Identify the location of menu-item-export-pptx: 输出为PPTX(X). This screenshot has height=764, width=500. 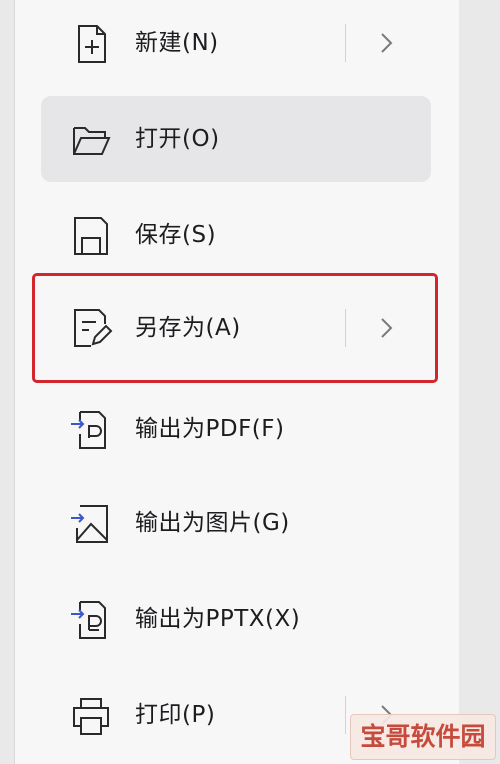
(236, 619).